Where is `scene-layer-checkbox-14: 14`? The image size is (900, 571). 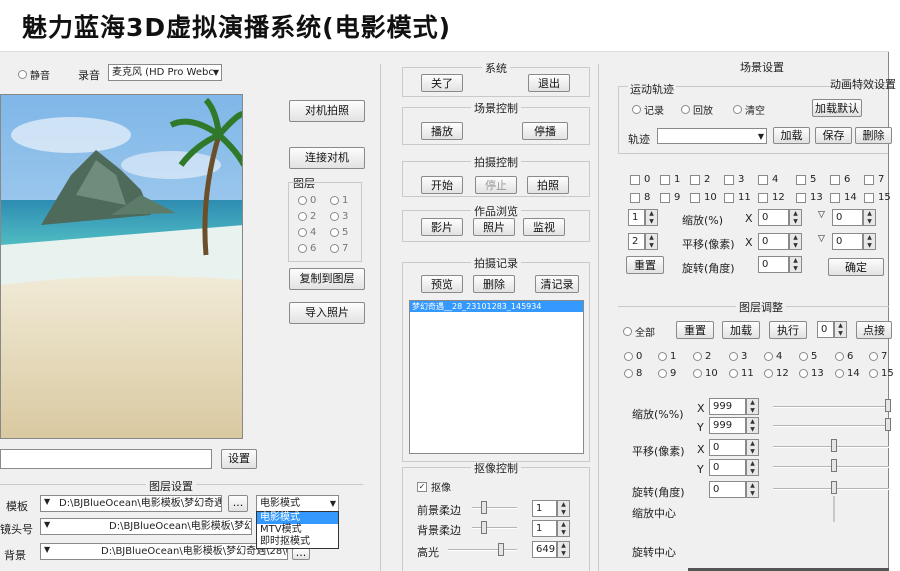 scene-layer-checkbox-14: 14 is located at coordinates (843, 197).